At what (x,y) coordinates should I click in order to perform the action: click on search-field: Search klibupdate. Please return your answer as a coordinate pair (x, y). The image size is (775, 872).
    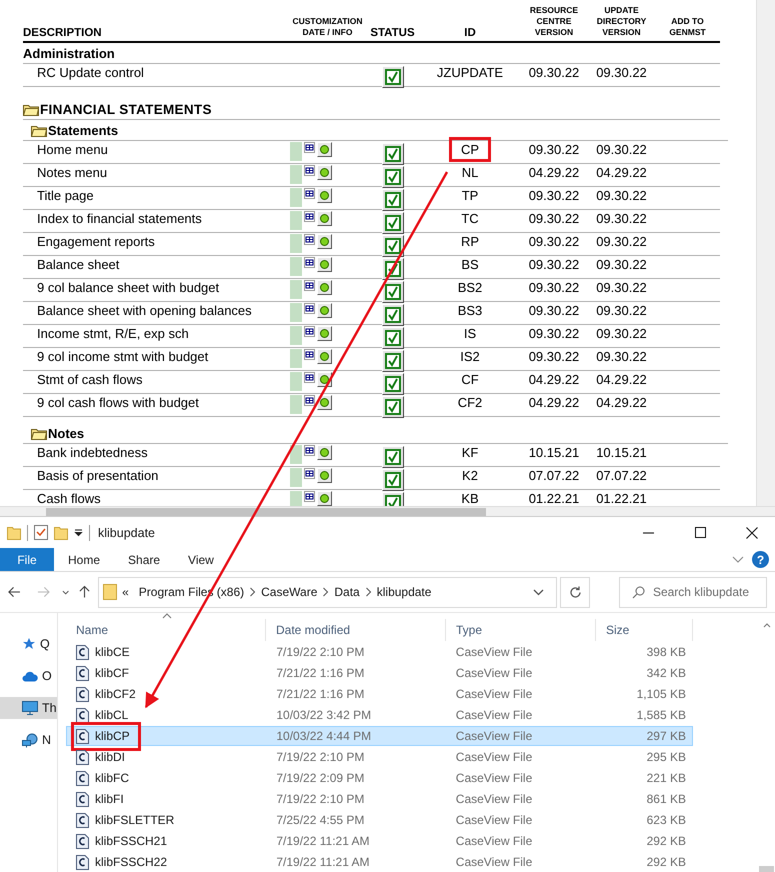
    Looking at the image, I should click on (692, 592).